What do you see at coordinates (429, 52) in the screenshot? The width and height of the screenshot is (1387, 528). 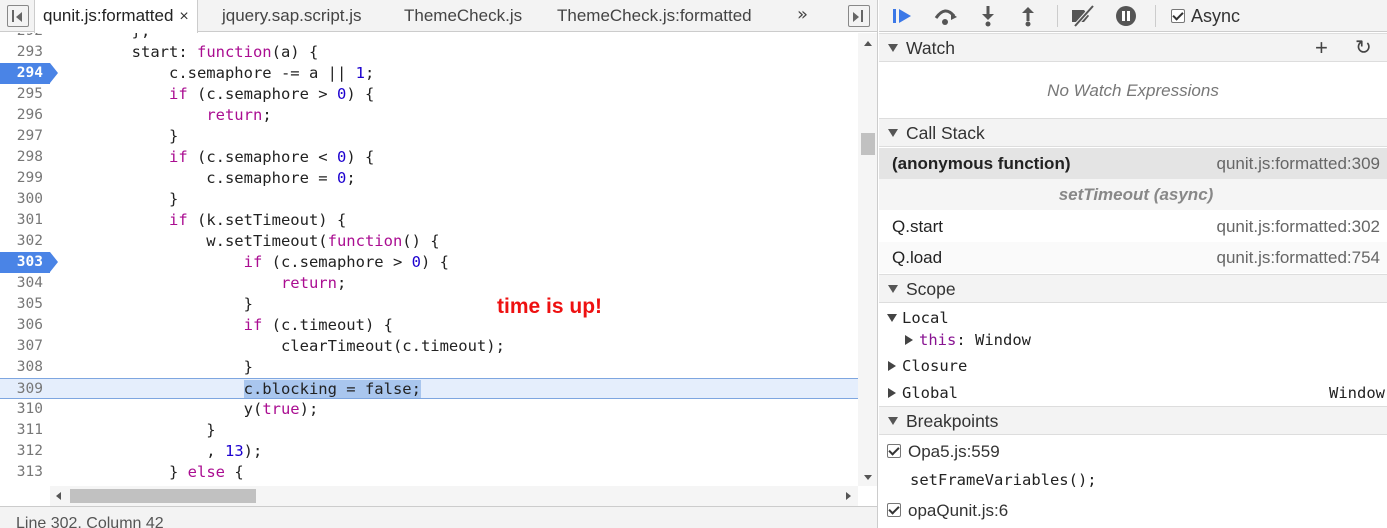 I see `code-line: 293 start: function(a) {` at bounding box center [429, 52].